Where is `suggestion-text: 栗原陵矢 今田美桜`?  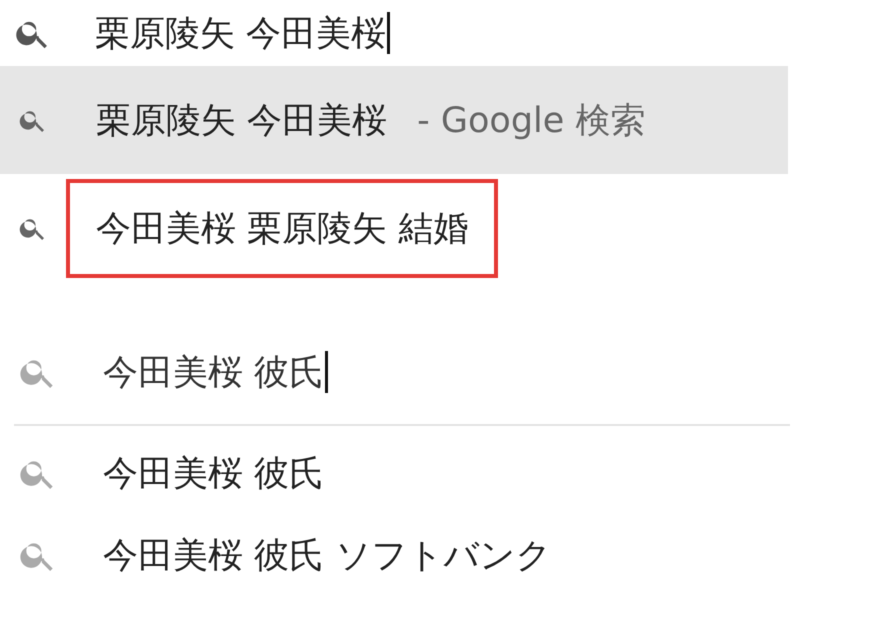 suggestion-text: 栗原陵矢 今田美桜 is located at coordinates (241, 121).